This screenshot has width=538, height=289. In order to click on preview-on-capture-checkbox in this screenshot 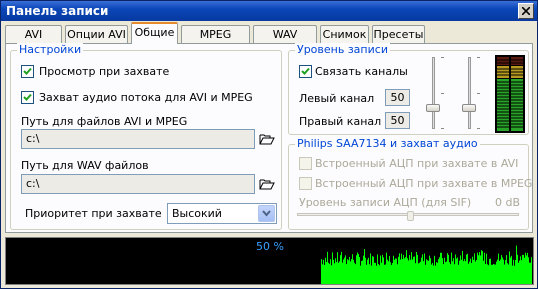, I will do `click(27, 71)`.